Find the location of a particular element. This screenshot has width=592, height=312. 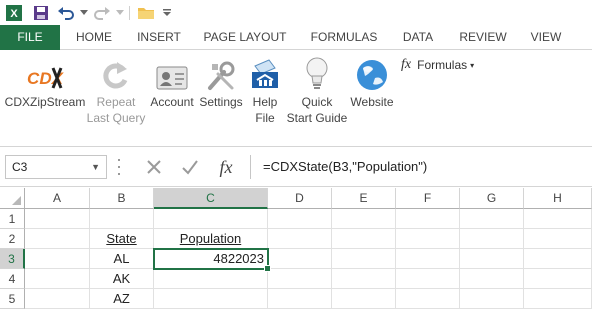

column-header-c: C is located at coordinates (211, 198).